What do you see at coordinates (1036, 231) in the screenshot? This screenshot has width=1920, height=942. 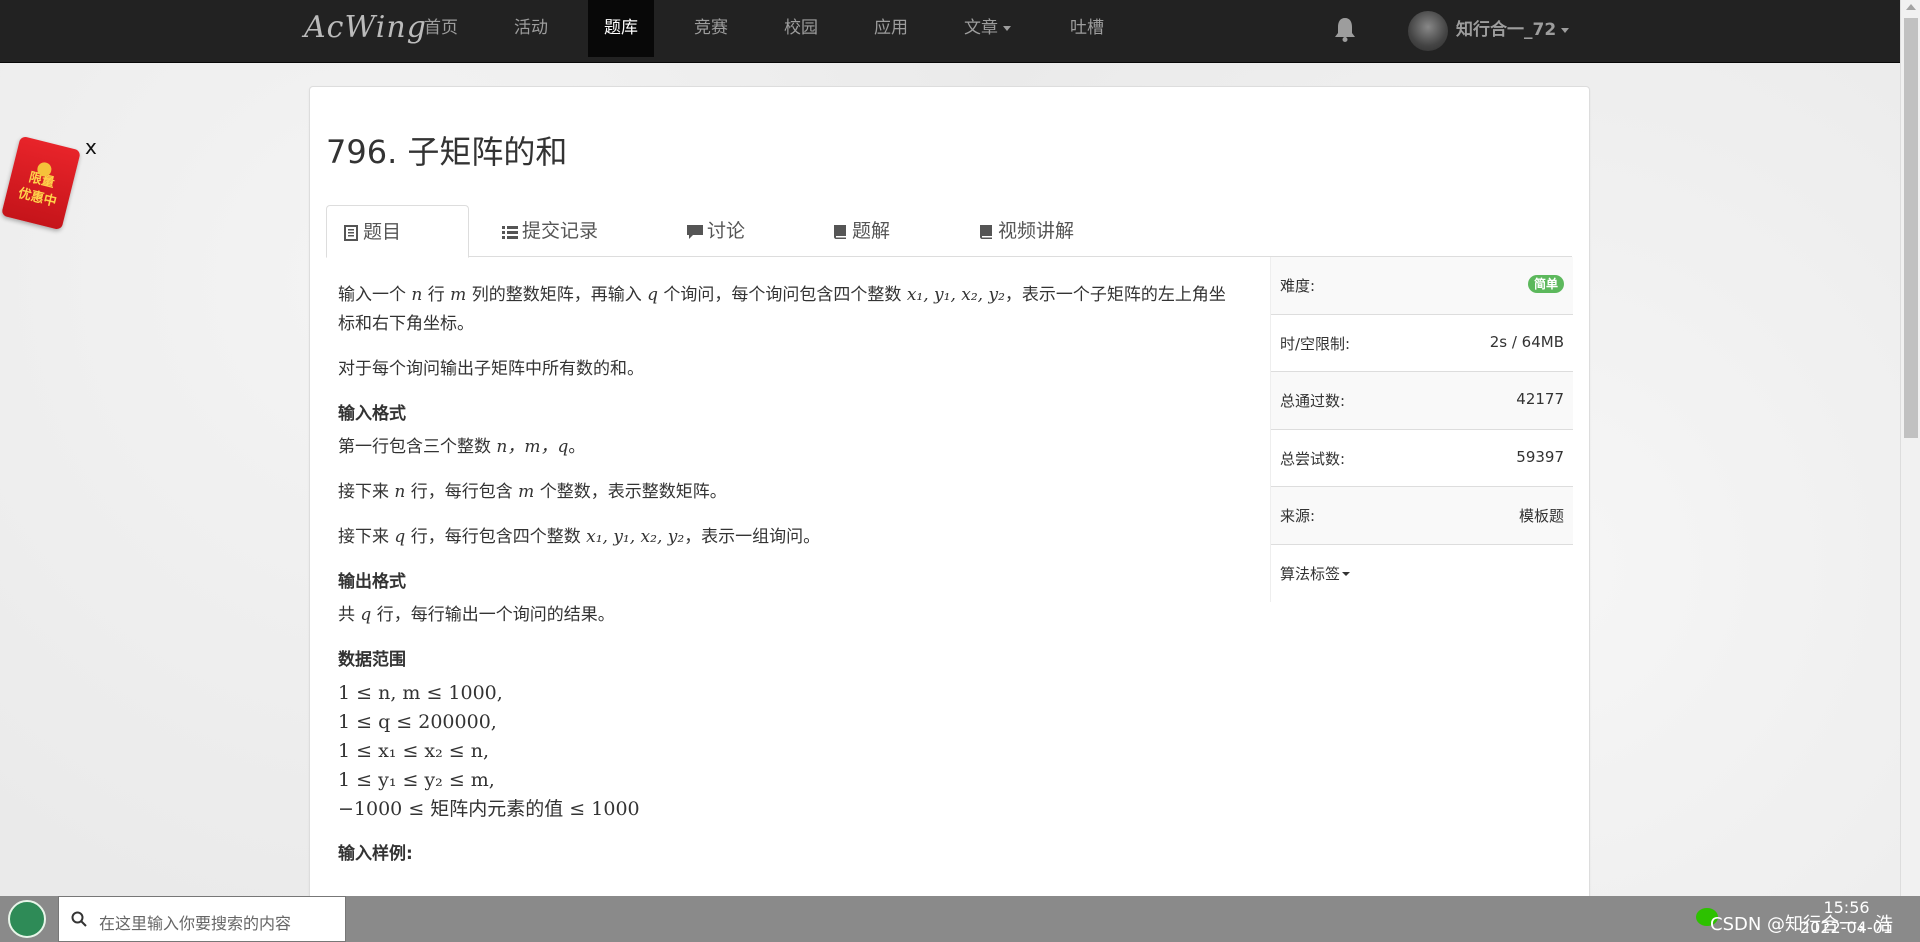 I see `tab-video-label: 视频讲解` at bounding box center [1036, 231].